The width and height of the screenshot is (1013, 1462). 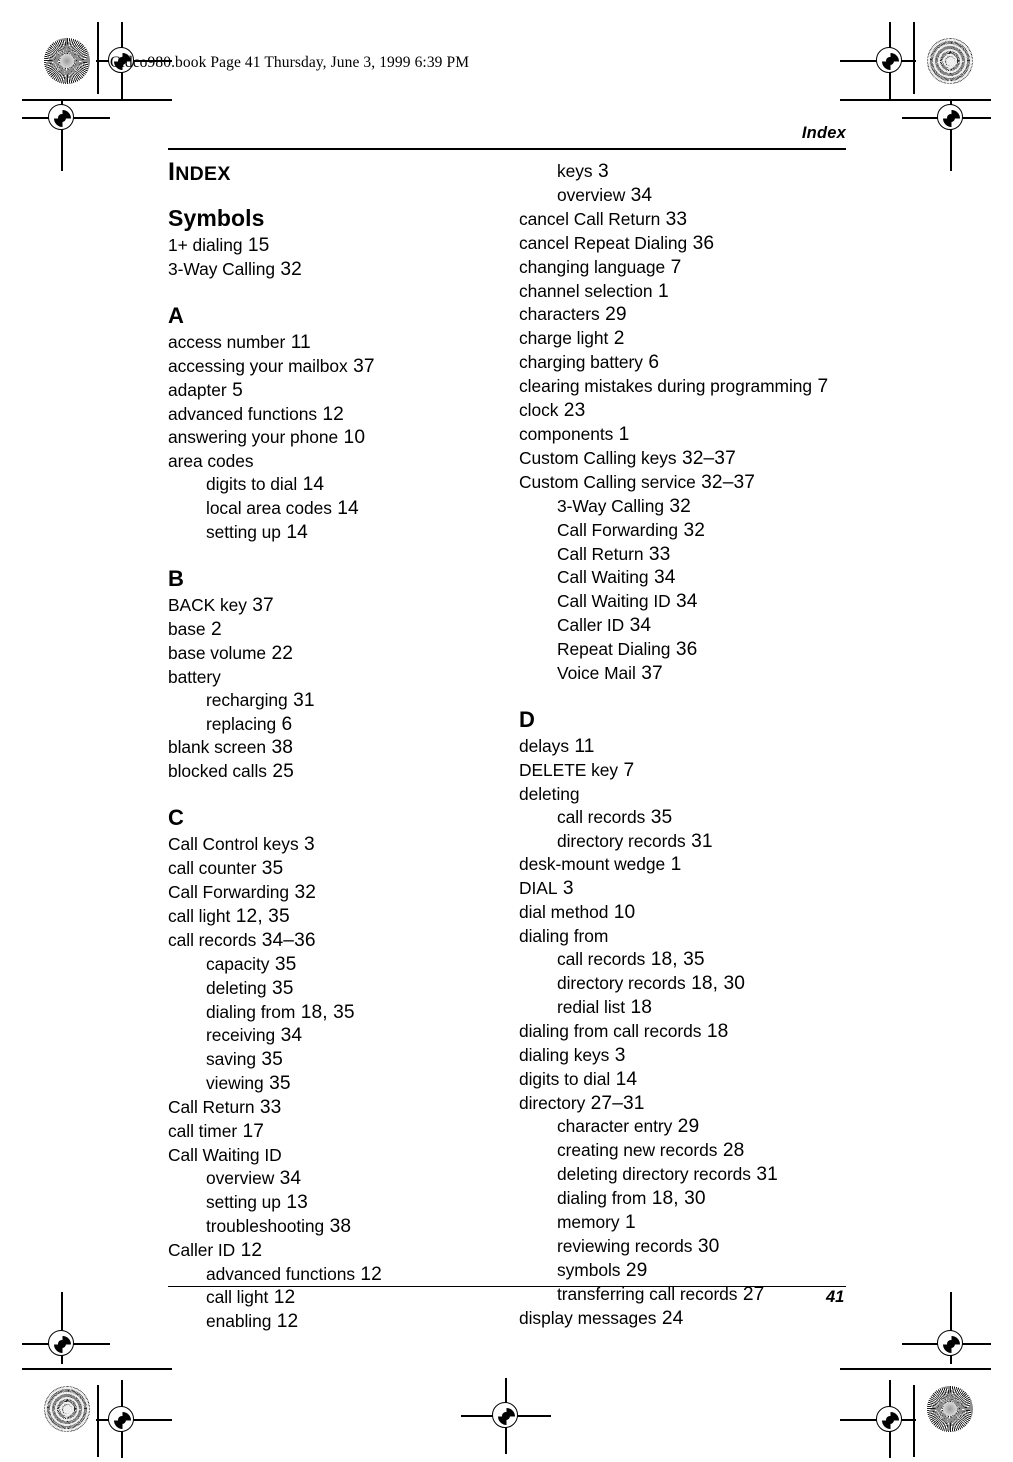 I want to click on index-entry: Call Return 33, so click(x=340, y=1108).